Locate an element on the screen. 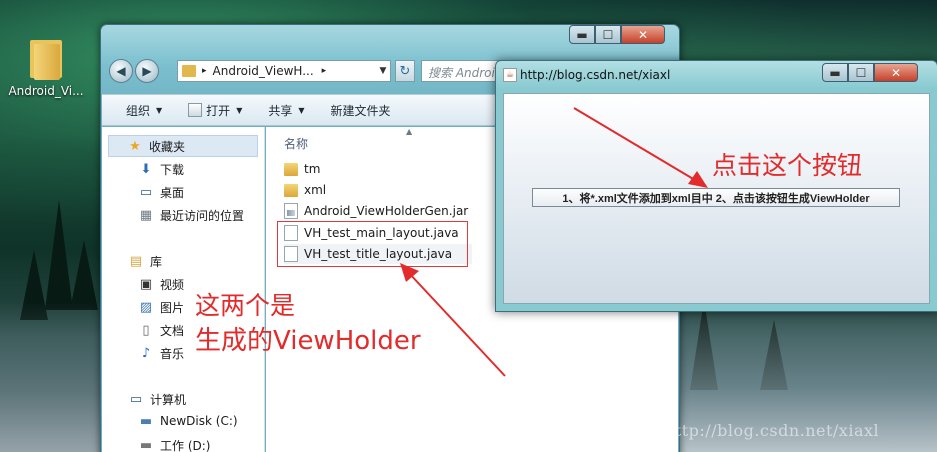 The width and height of the screenshot is (937, 452). sidebar-item-label: 视频 is located at coordinates (172, 285).